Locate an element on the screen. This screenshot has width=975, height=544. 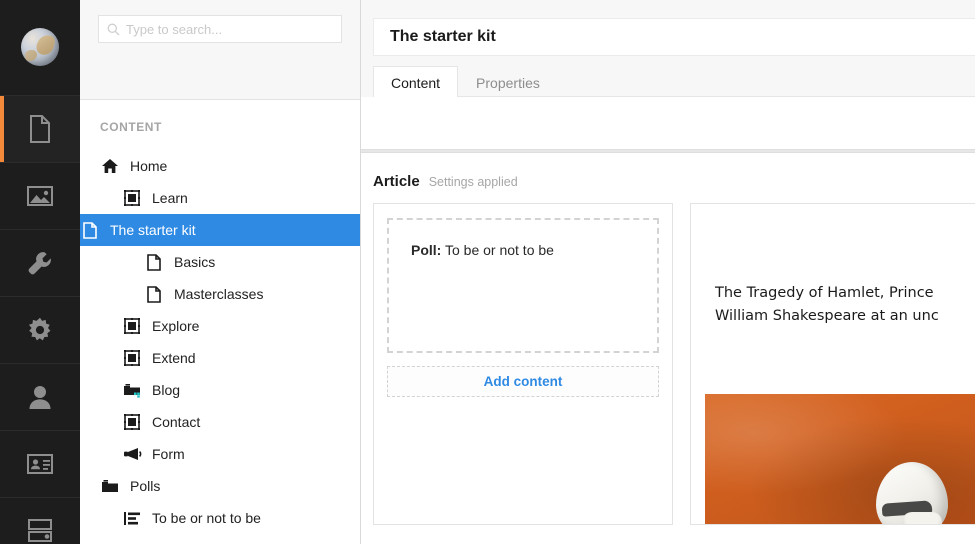
add-content-button: Add content is located at coordinates (523, 381).